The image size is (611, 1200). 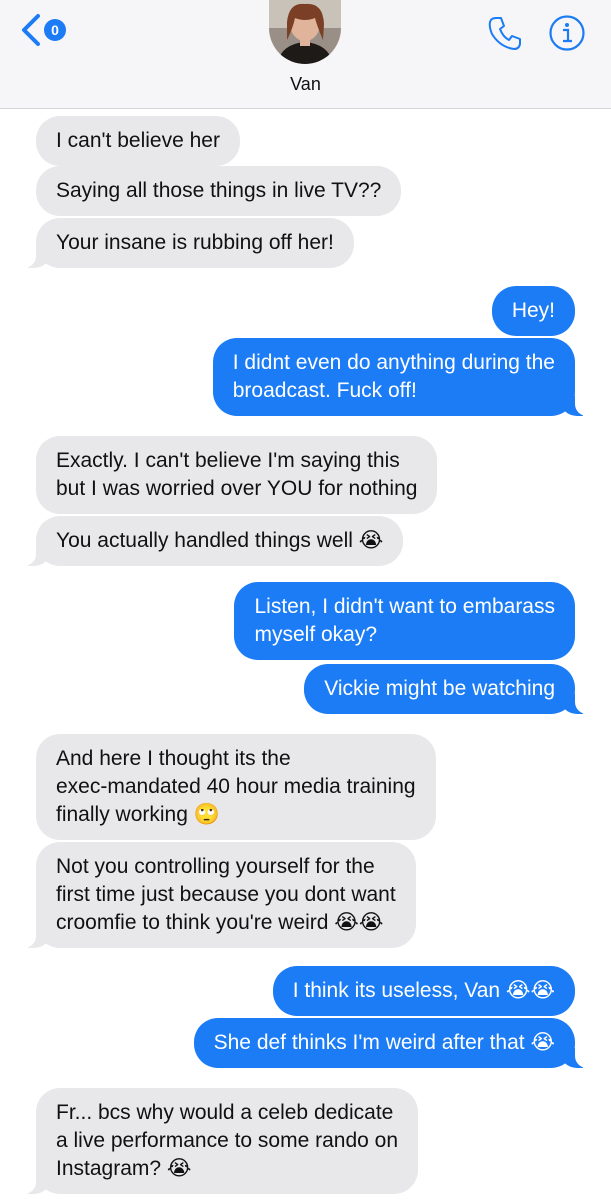 I want to click on info-button, so click(x=567, y=35).